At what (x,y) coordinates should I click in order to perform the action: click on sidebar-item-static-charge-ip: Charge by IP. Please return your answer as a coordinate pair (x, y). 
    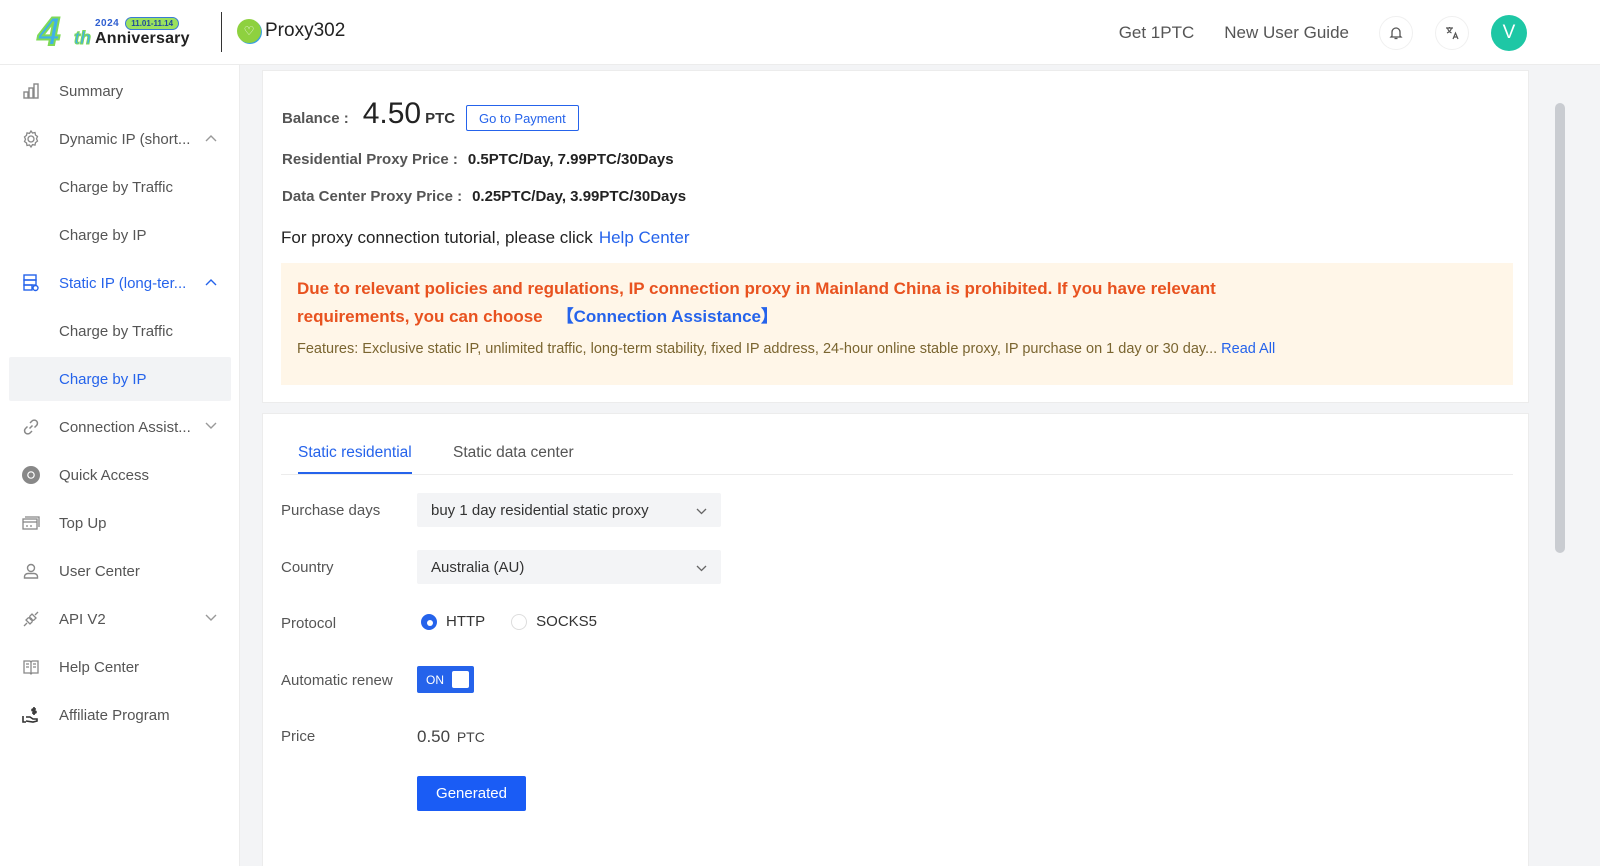
    Looking at the image, I should click on (120, 379).